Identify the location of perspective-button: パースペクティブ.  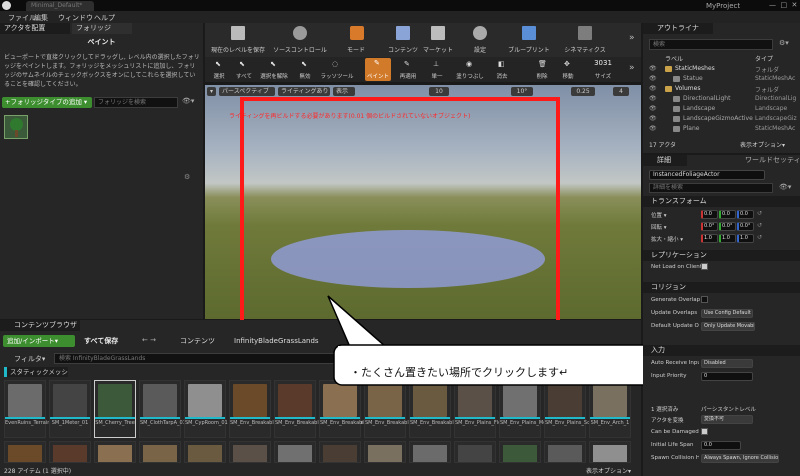
(247, 91).